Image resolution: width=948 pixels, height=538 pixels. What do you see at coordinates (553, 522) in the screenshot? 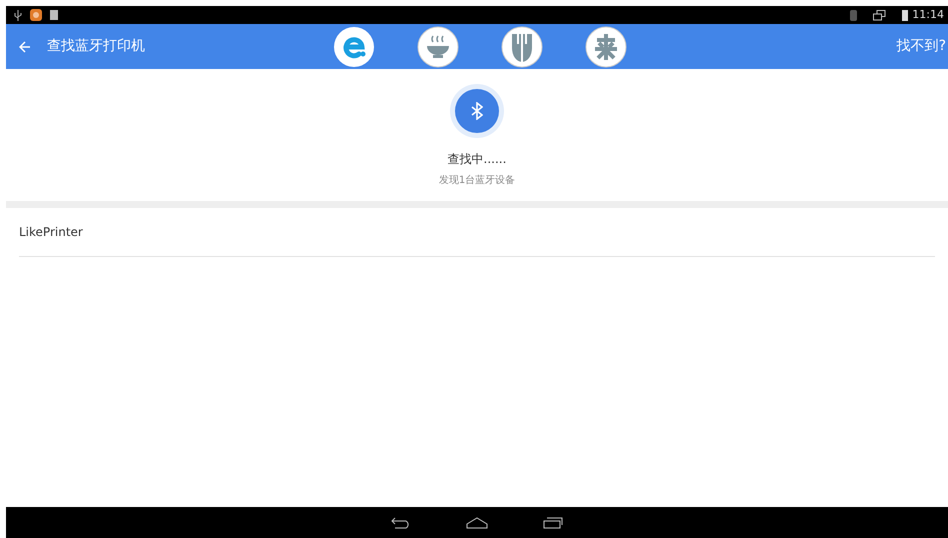
I see `recent-apps-icon` at bounding box center [553, 522].